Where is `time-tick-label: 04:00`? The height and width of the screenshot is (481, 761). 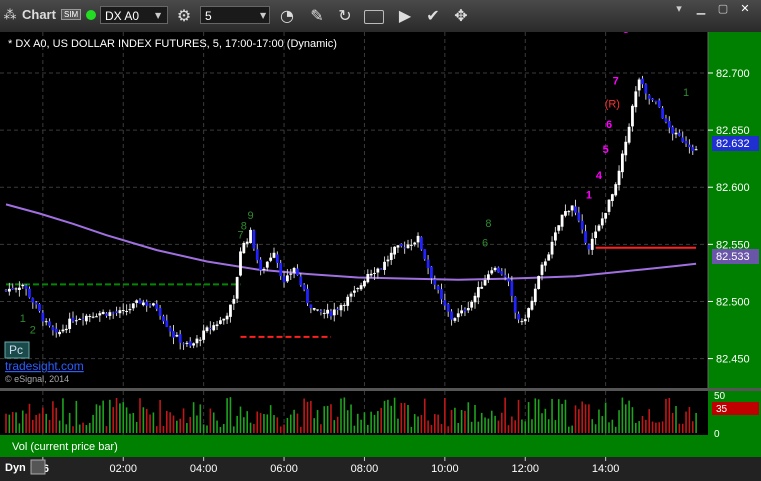
time-tick-label: 04:00 is located at coordinates (204, 469).